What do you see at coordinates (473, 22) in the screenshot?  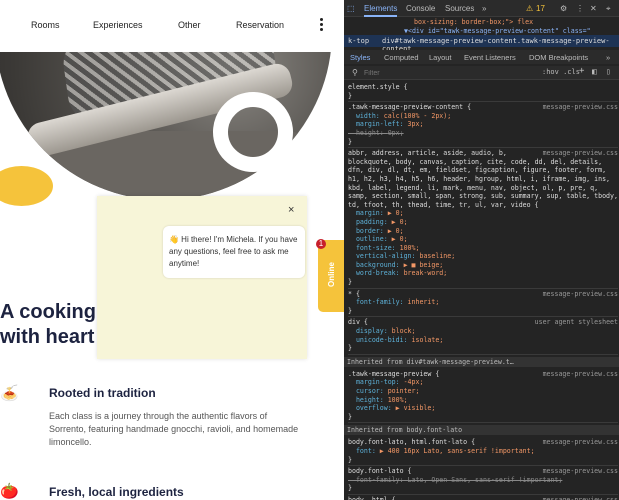 I see `dom-line-1: box-sizing: border-box;"> flex` at bounding box center [473, 22].